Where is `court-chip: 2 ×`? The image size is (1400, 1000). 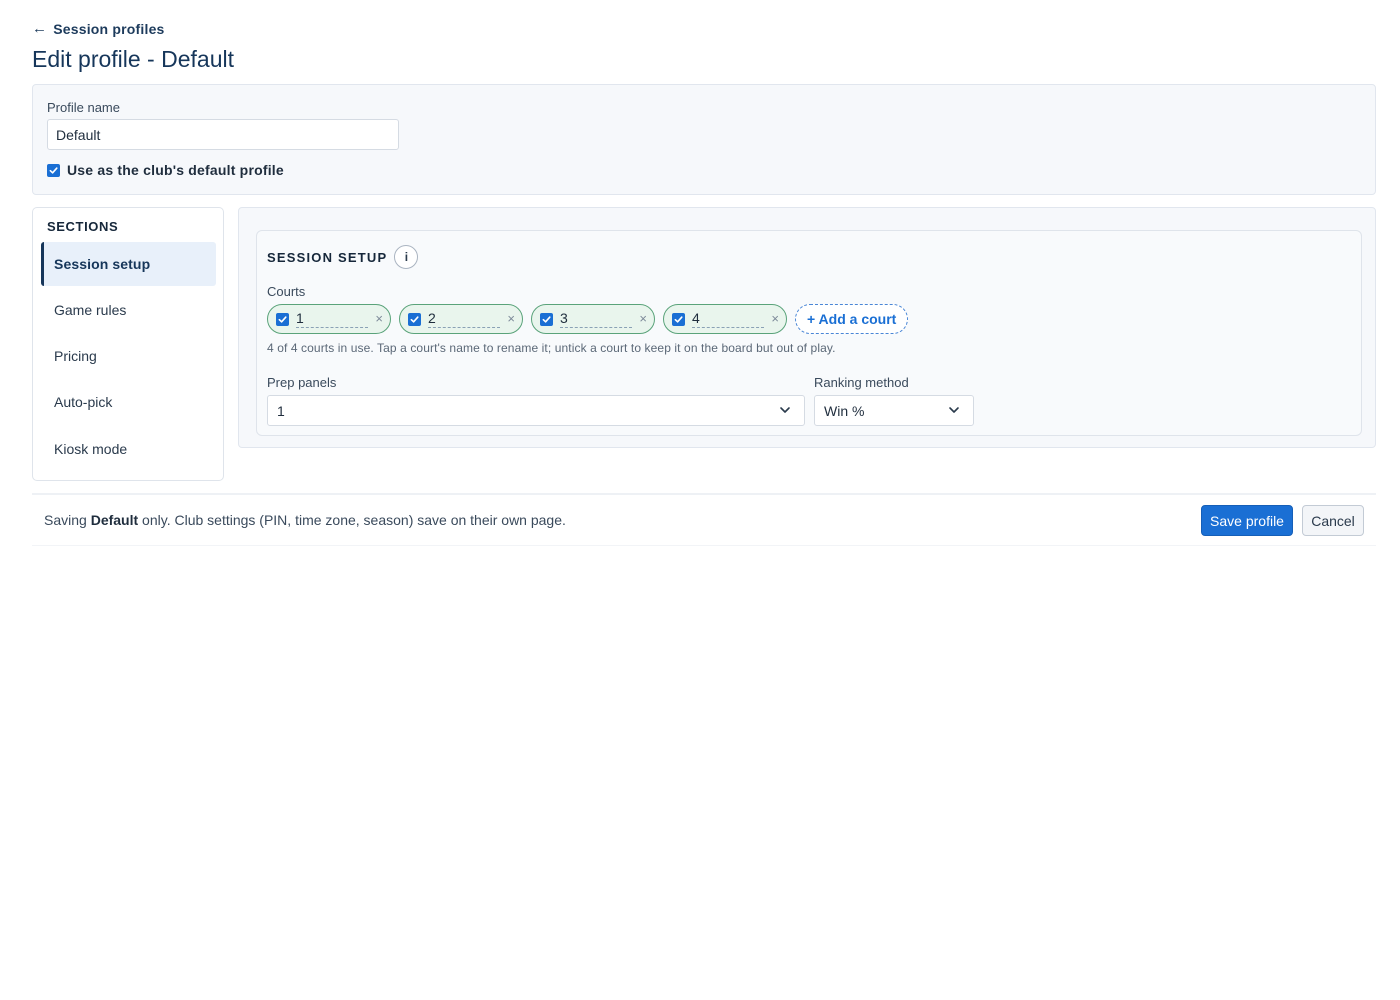 court-chip: 2 × is located at coordinates (461, 319).